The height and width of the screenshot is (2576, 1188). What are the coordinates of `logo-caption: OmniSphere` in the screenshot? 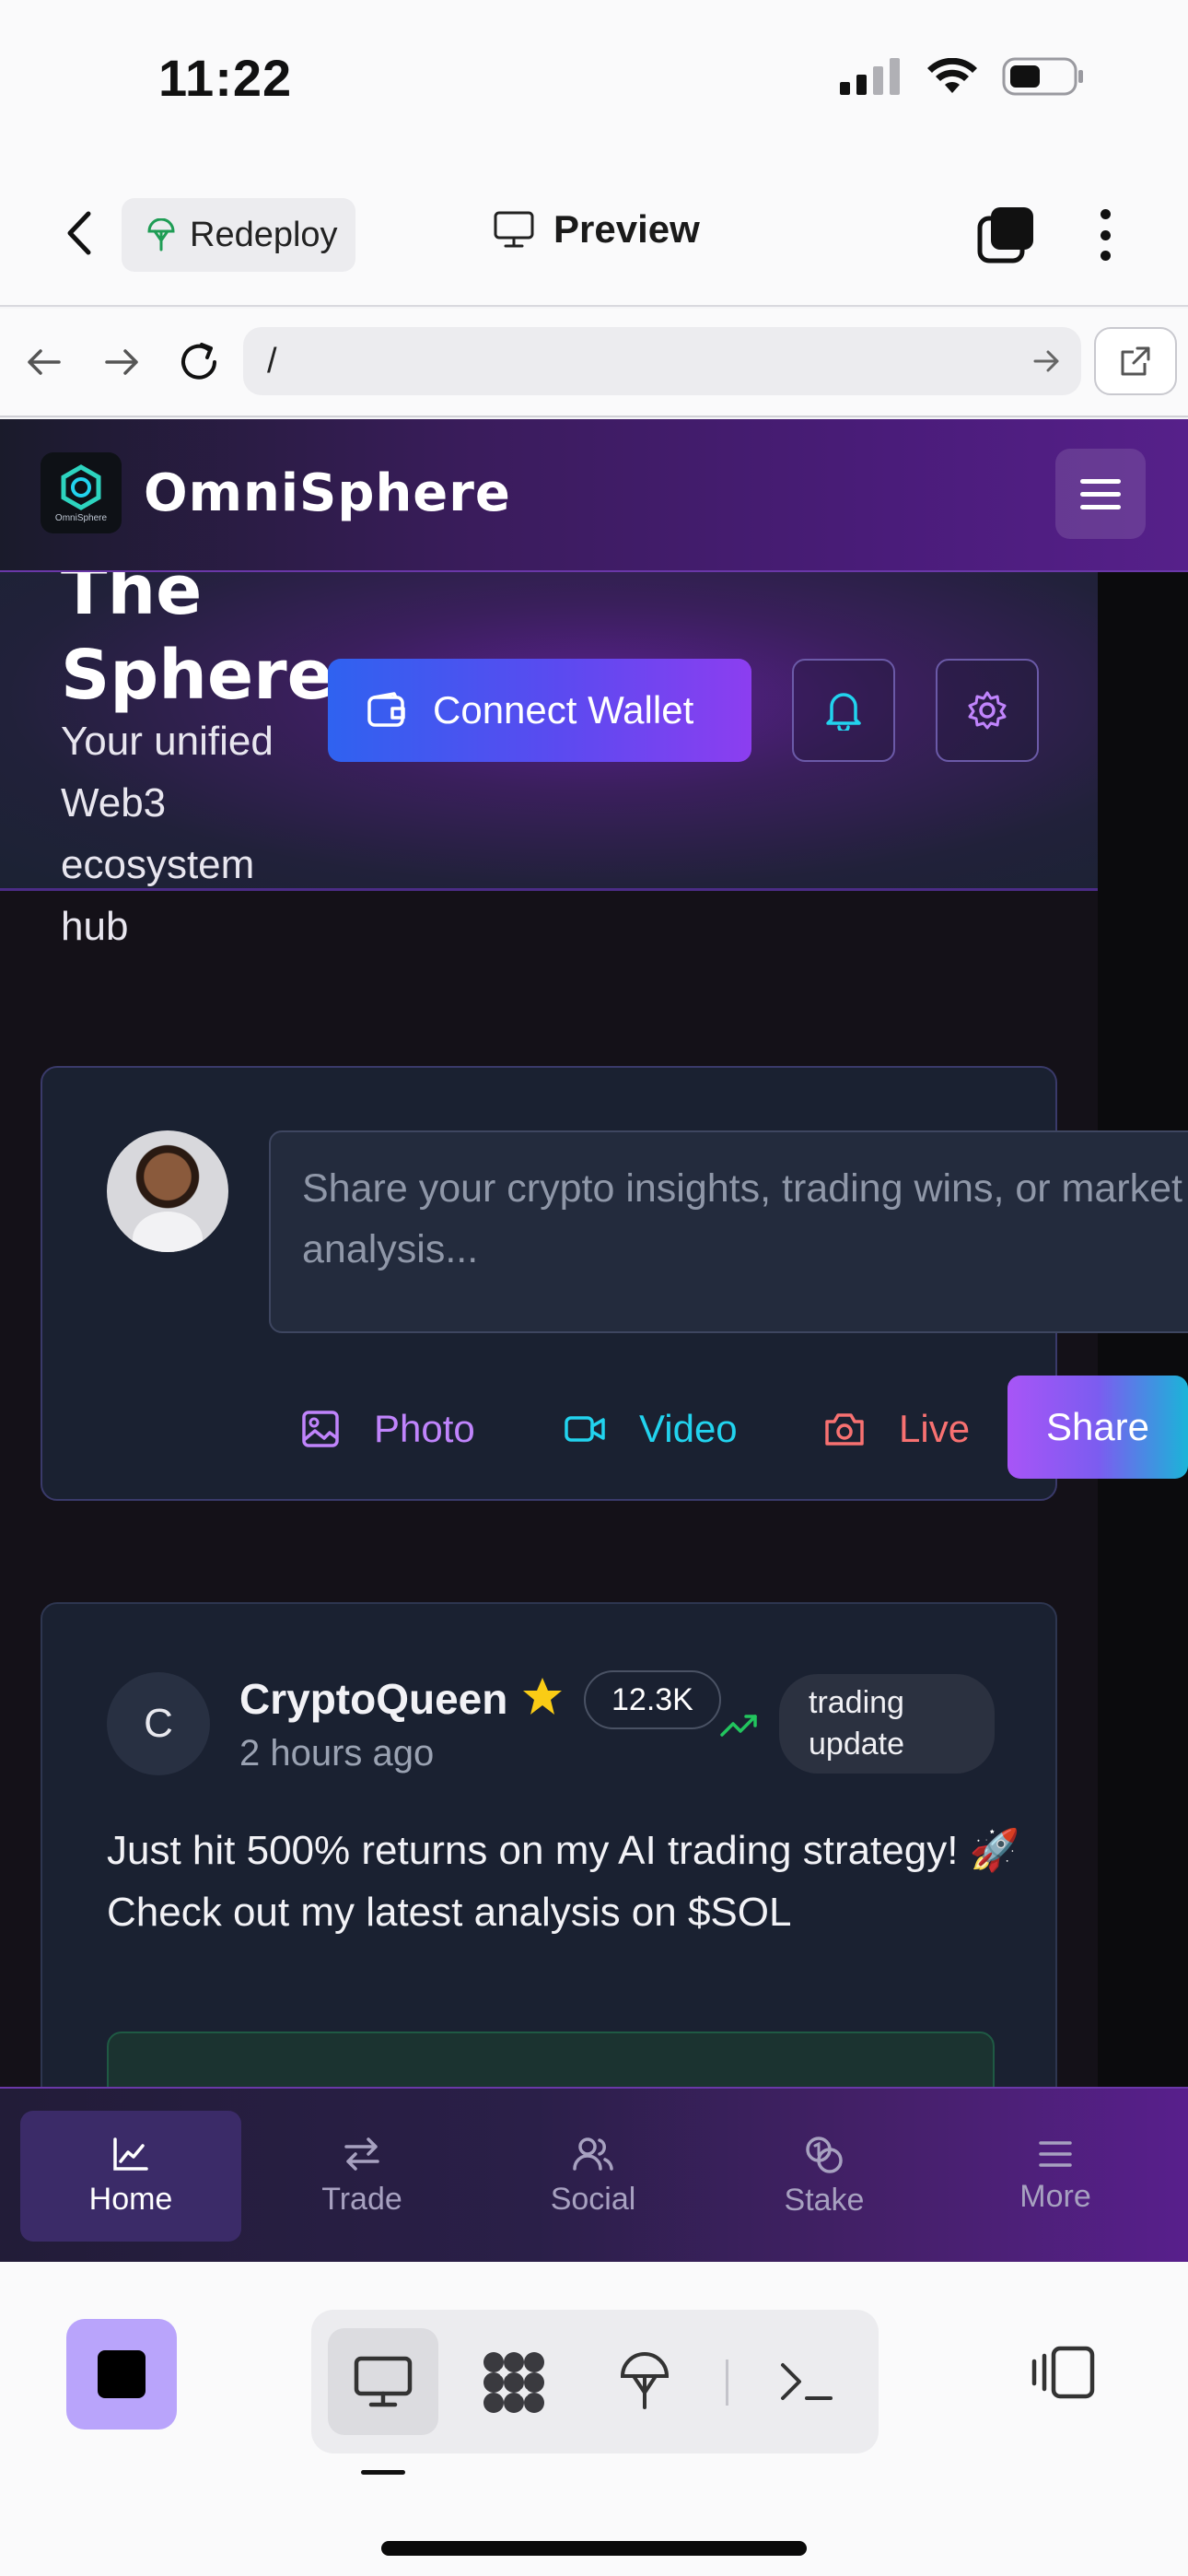 It's located at (81, 517).